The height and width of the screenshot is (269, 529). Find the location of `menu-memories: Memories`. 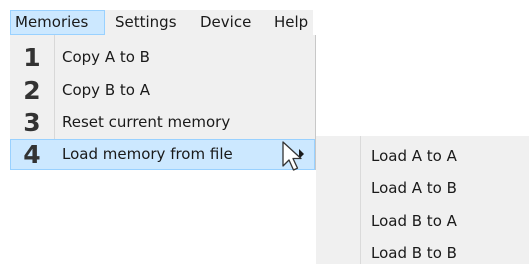

menu-memories: Memories is located at coordinates (57, 22).